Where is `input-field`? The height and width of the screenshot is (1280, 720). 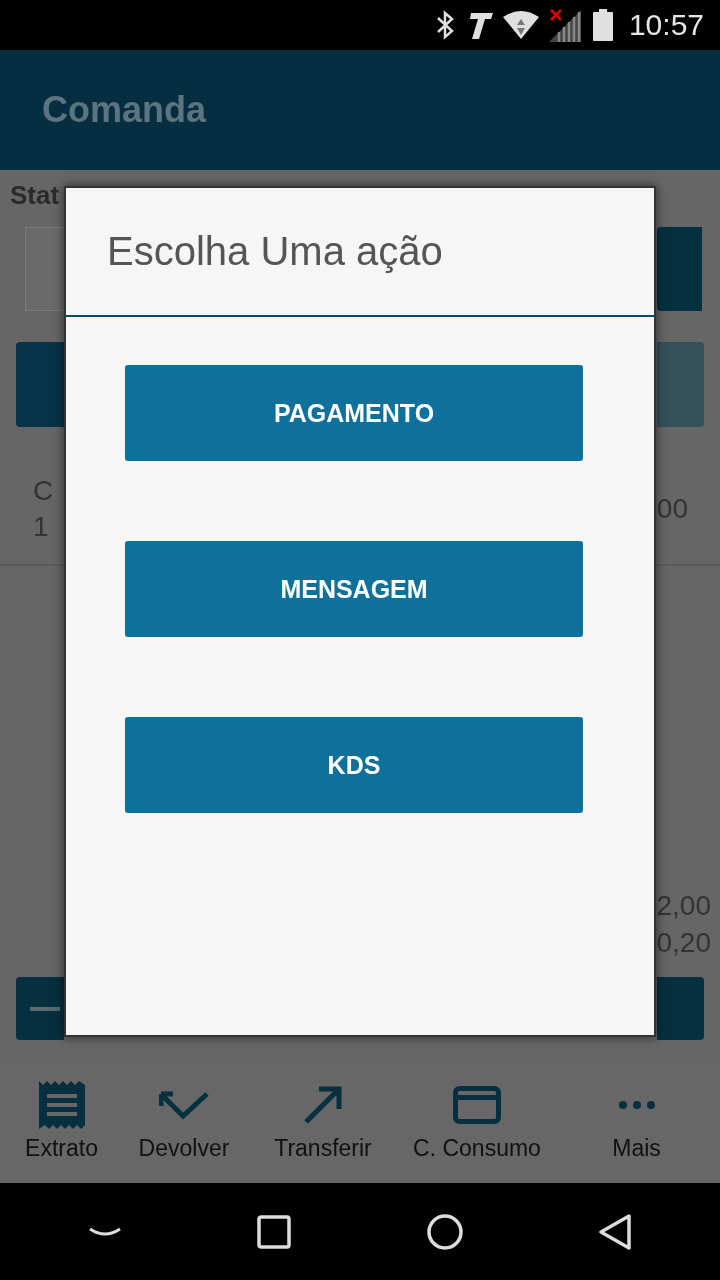 input-field is located at coordinates (46, 269).